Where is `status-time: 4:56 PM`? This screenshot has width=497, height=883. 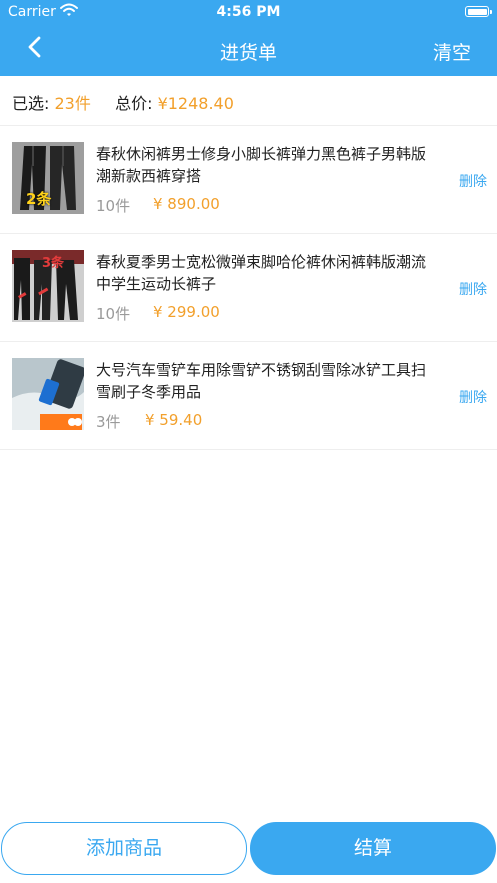 status-time: 4:56 PM is located at coordinates (248, 12).